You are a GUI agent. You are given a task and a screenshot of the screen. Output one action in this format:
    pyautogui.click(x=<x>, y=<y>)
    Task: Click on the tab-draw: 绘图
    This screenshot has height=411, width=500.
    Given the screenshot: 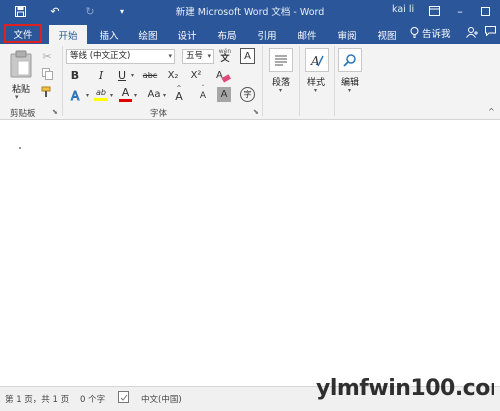 What is the action you would take?
    pyautogui.click(x=148, y=34)
    